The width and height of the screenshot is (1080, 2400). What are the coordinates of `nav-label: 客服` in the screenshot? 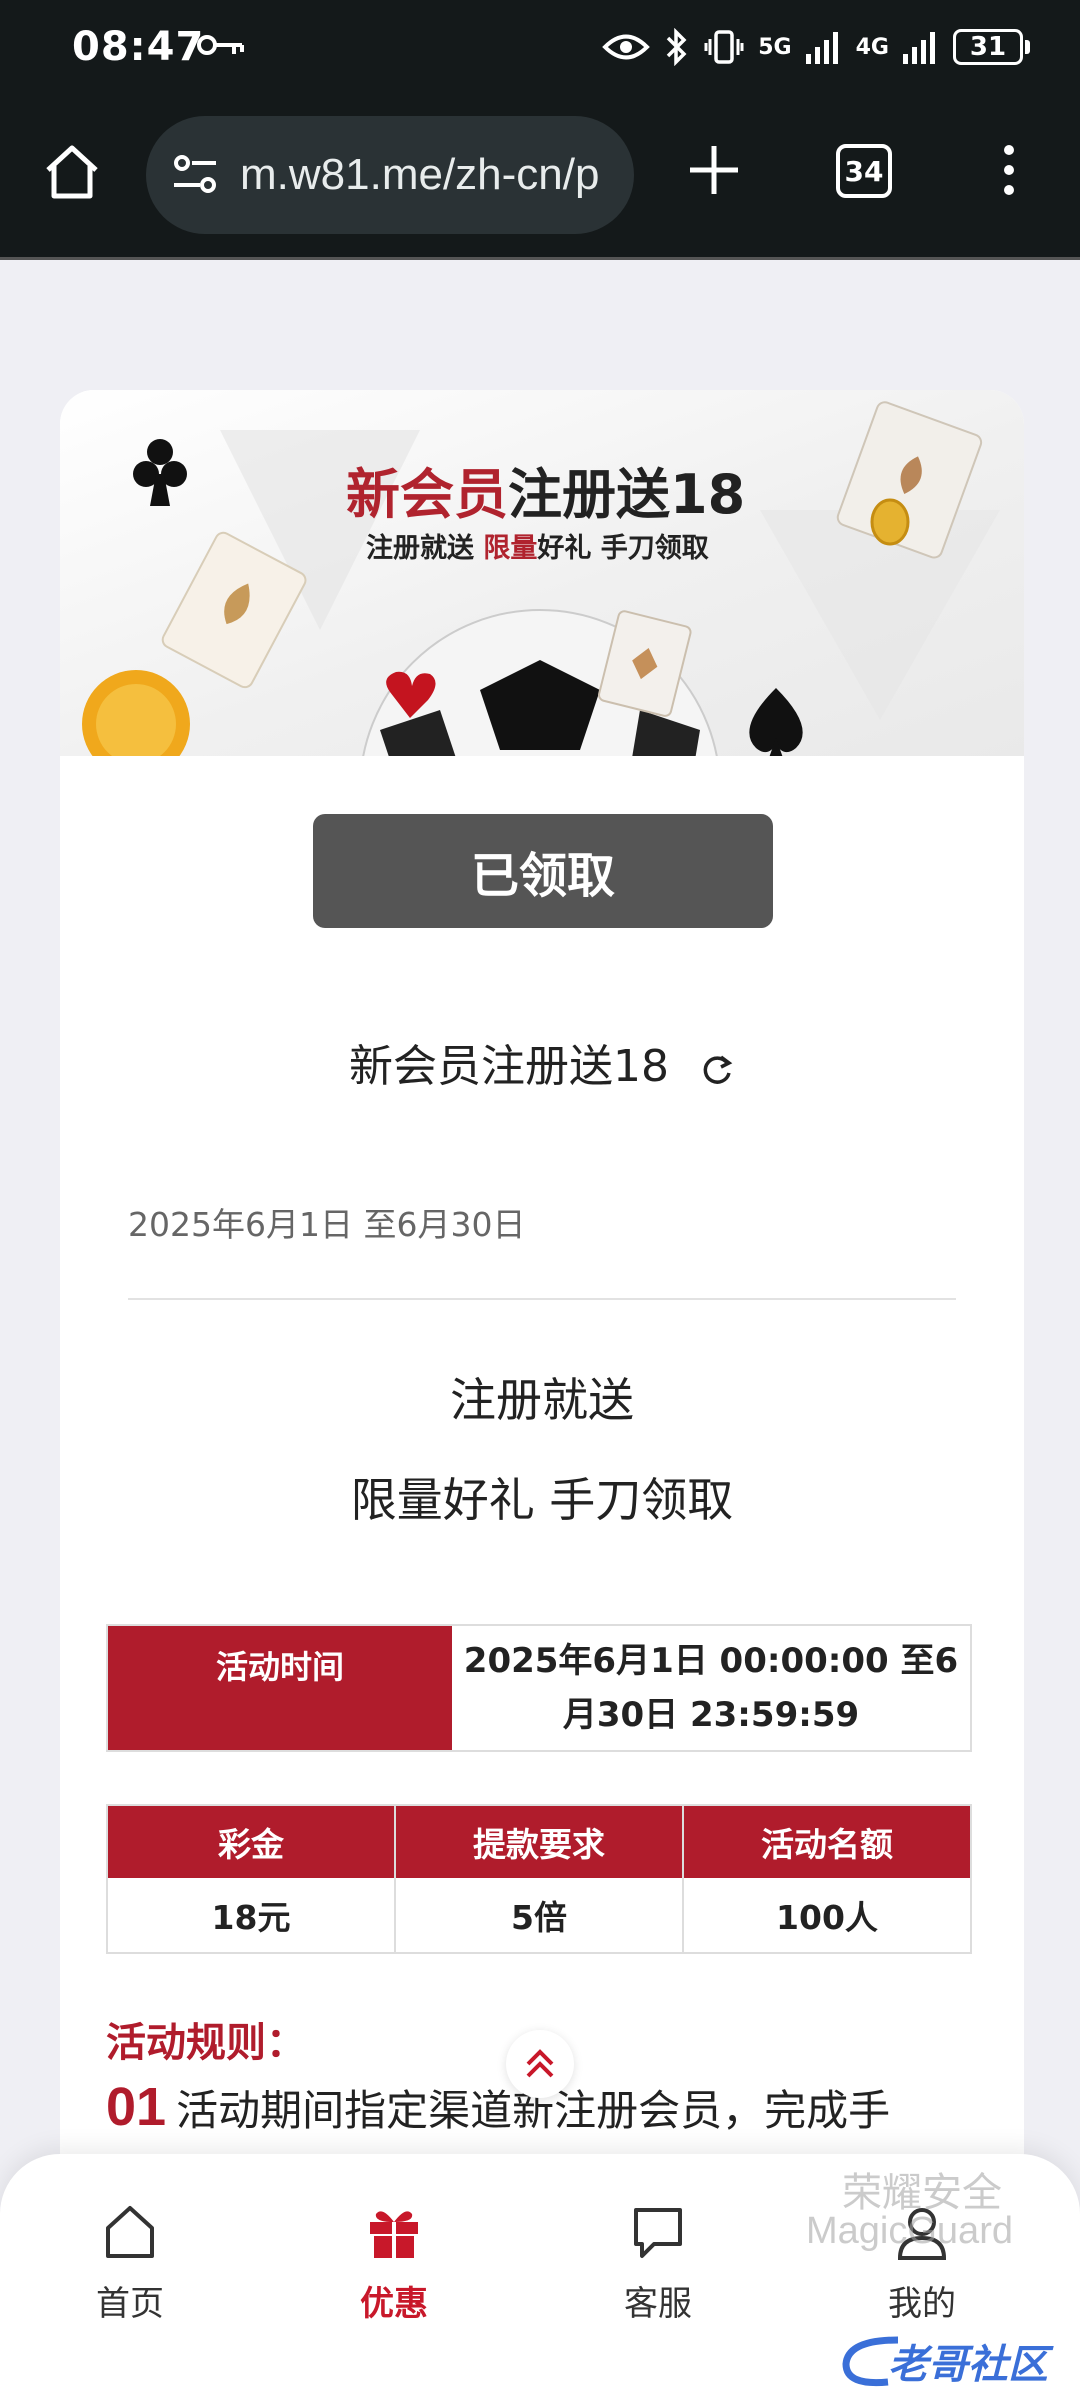 It's located at (658, 2304).